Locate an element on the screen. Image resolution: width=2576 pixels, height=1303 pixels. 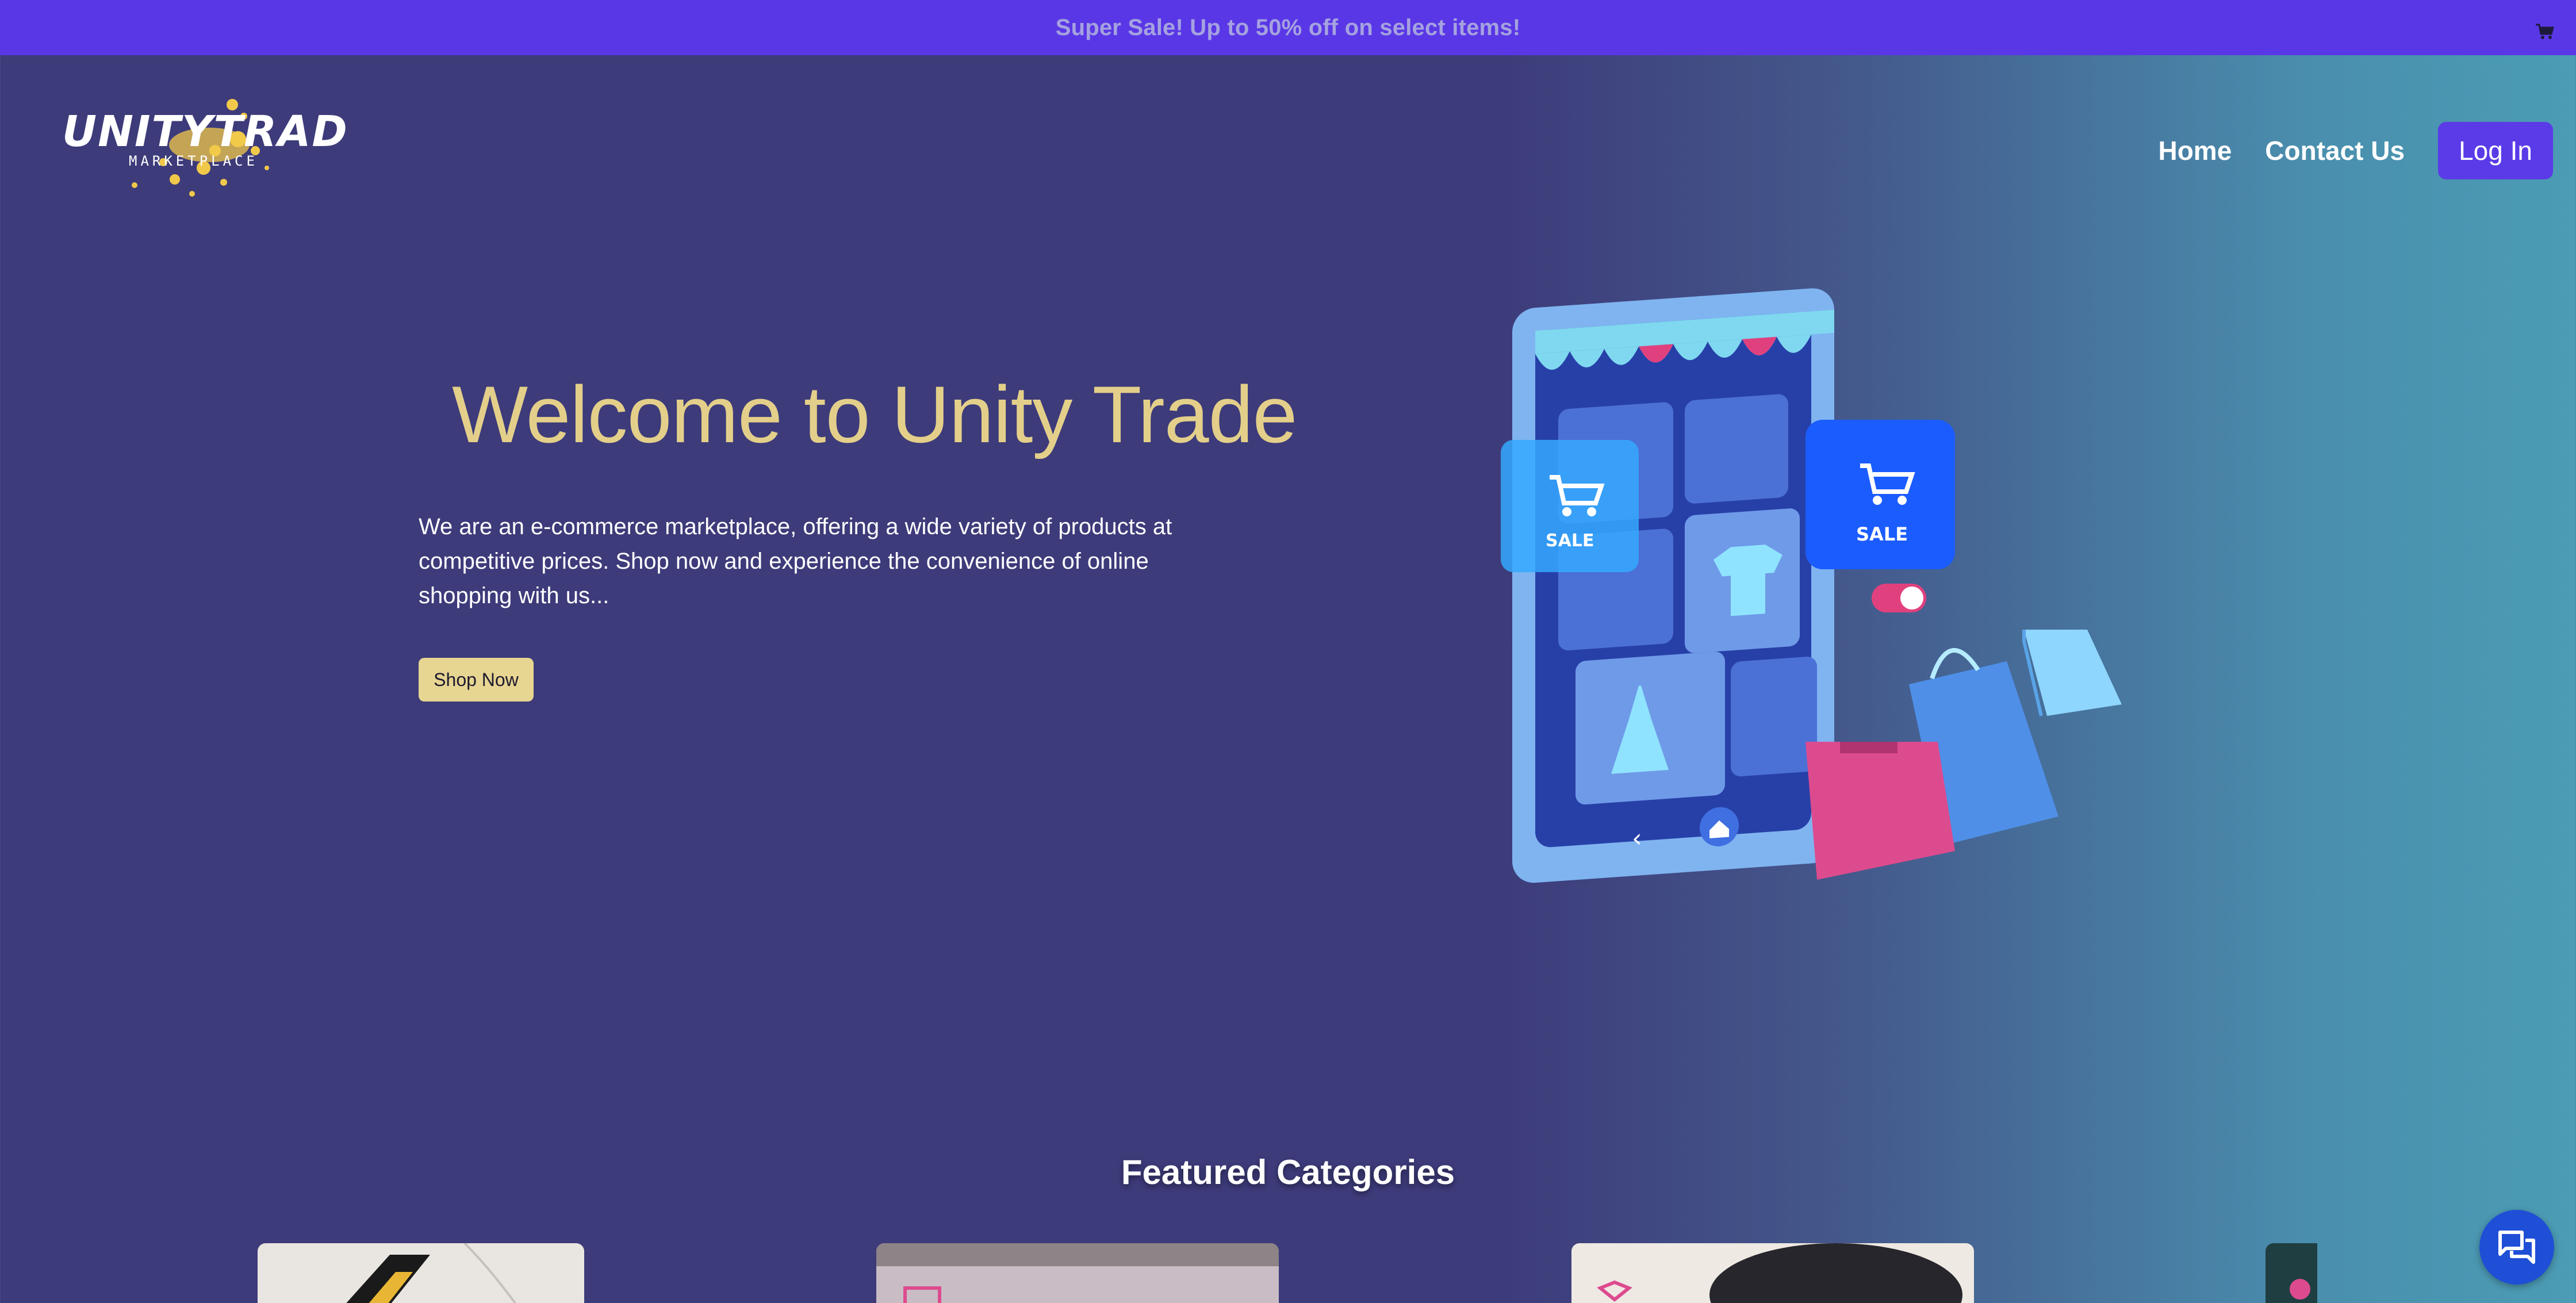
cart-icon is located at coordinates (2545, 31).